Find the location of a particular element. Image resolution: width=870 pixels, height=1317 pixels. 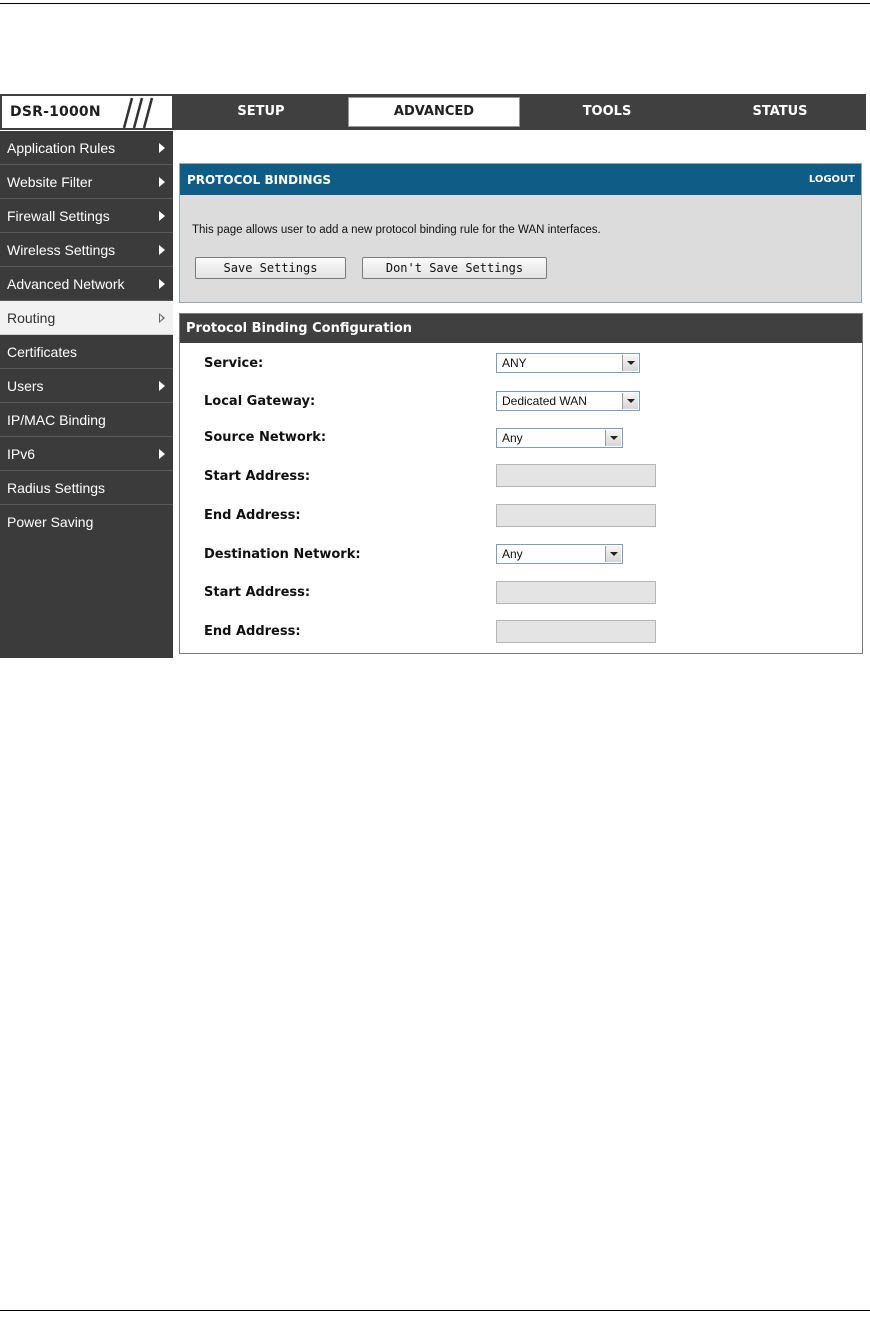

sidebar-item-label: Users is located at coordinates (25, 386).